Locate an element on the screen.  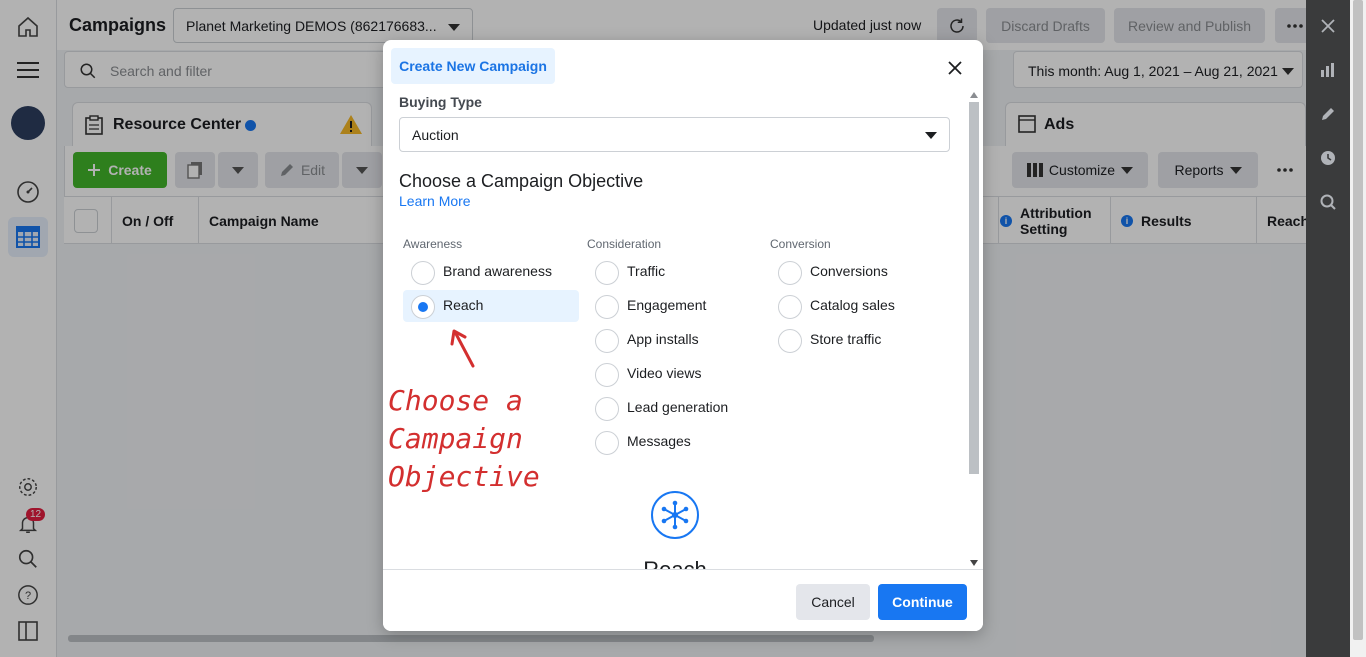
option-label: Catalog sales is located at coordinates (852, 305).